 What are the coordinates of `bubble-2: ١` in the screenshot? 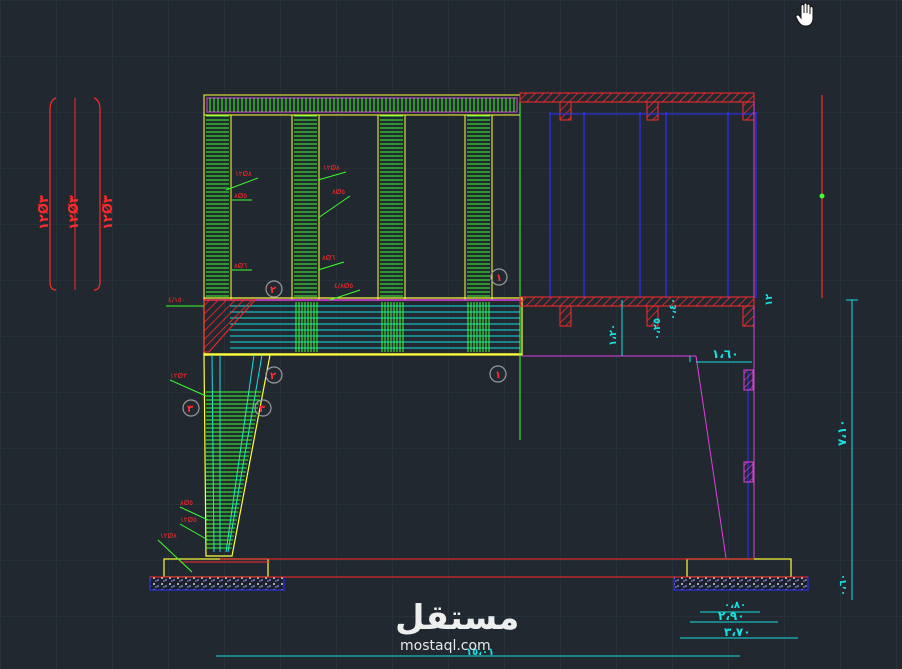 It's located at (499, 278).